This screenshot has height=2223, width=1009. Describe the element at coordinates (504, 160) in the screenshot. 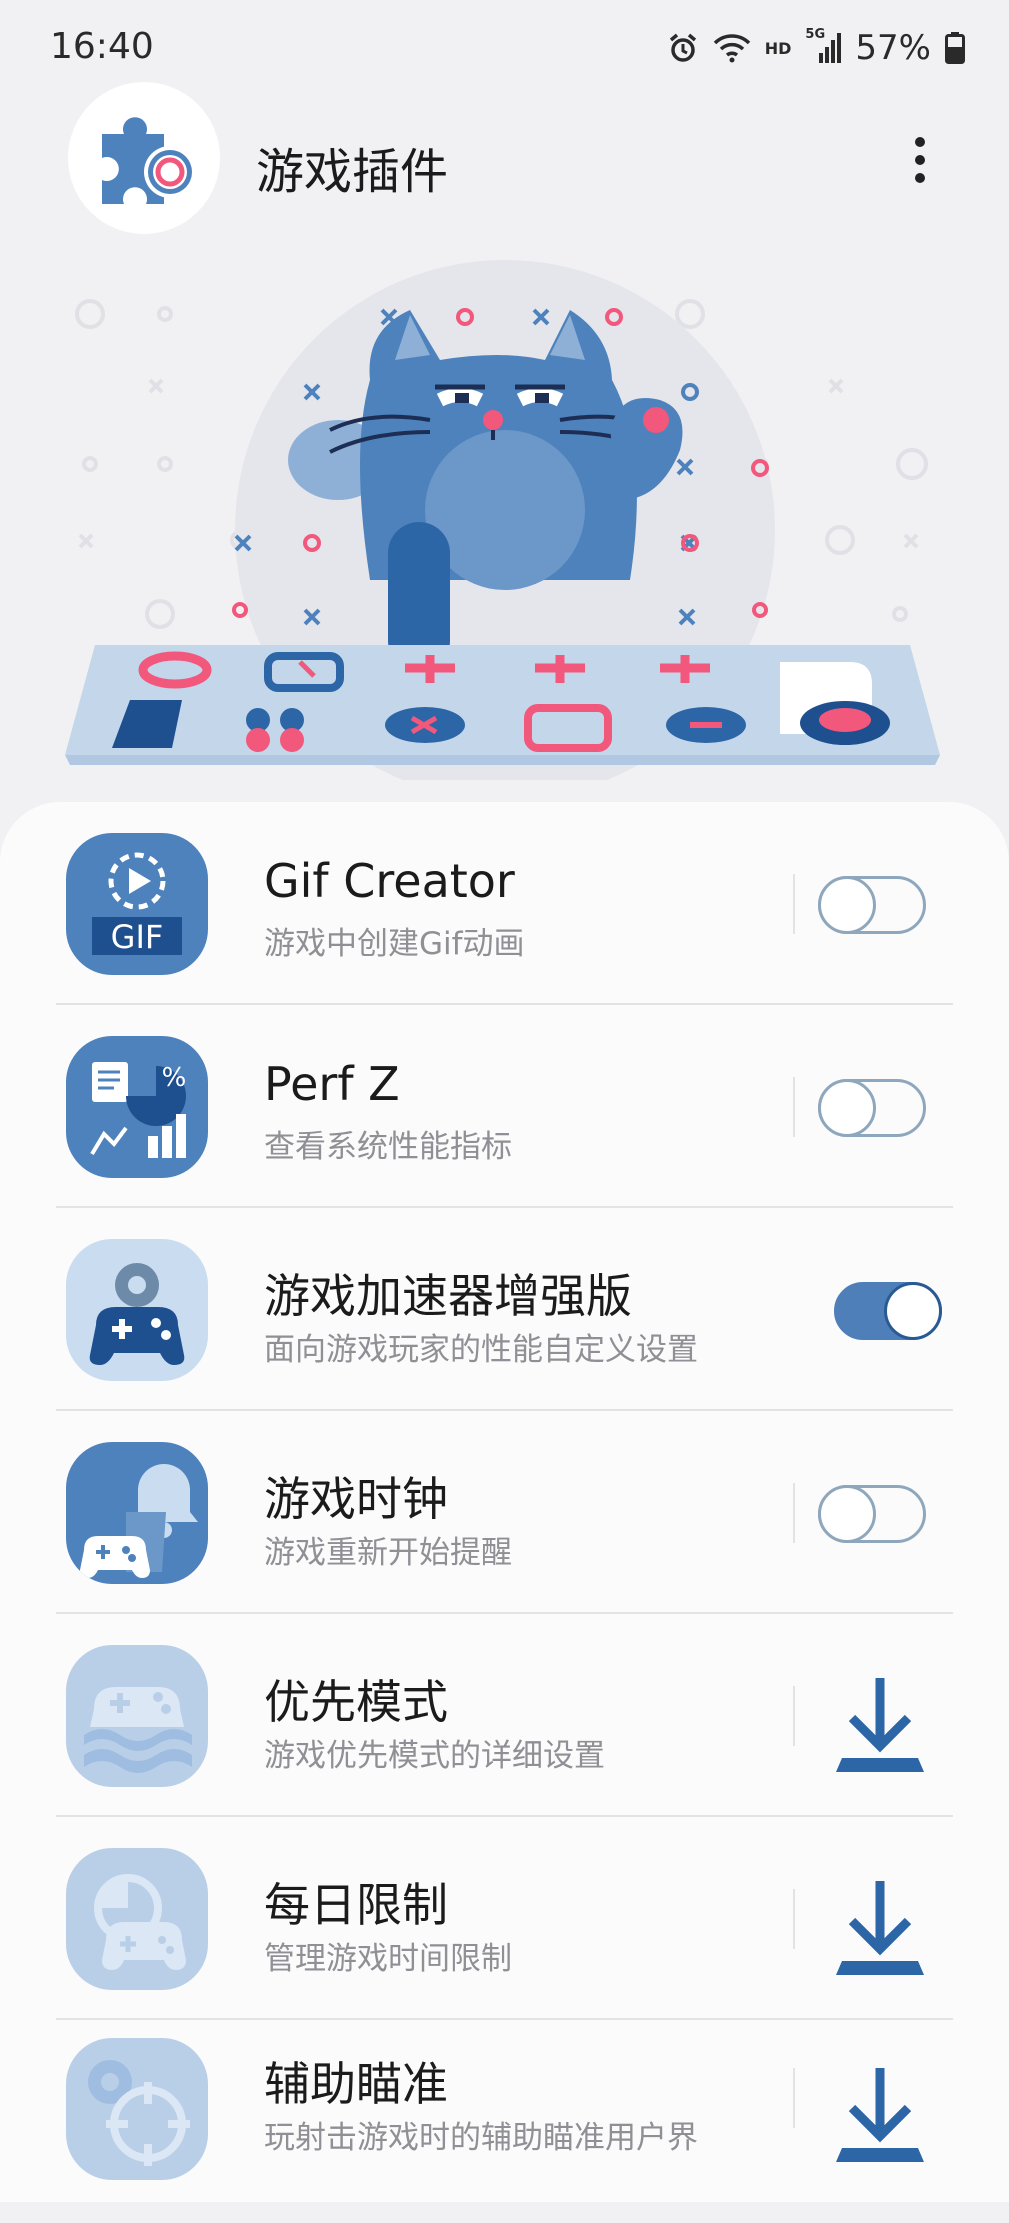

I see `header: 游戏插件` at that location.